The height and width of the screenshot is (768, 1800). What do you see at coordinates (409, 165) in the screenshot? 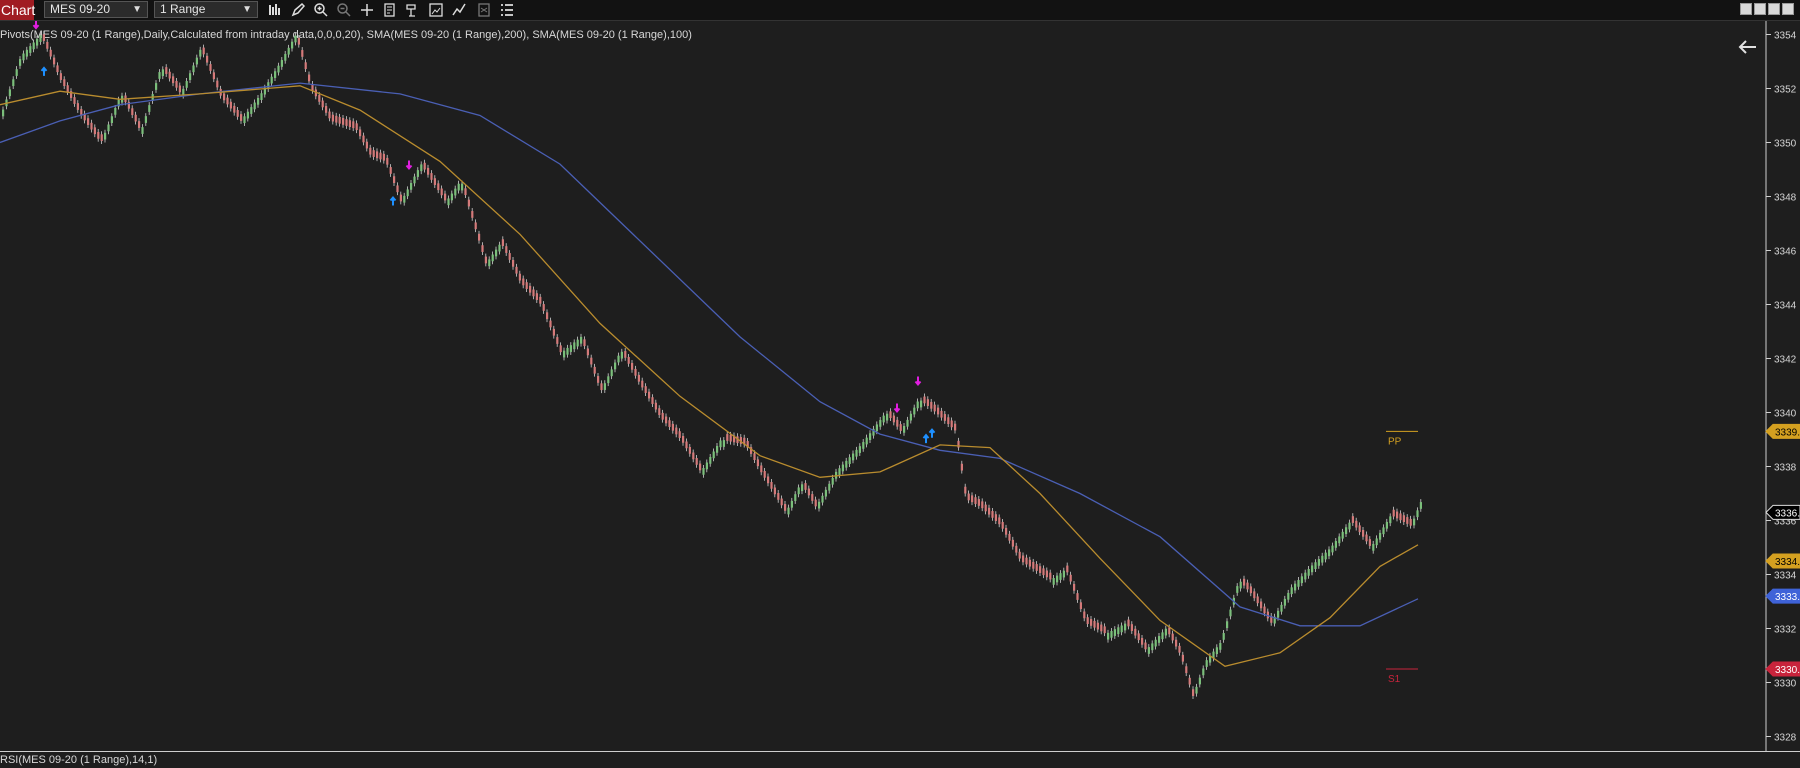
I see `sell-arrow-icon` at bounding box center [409, 165].